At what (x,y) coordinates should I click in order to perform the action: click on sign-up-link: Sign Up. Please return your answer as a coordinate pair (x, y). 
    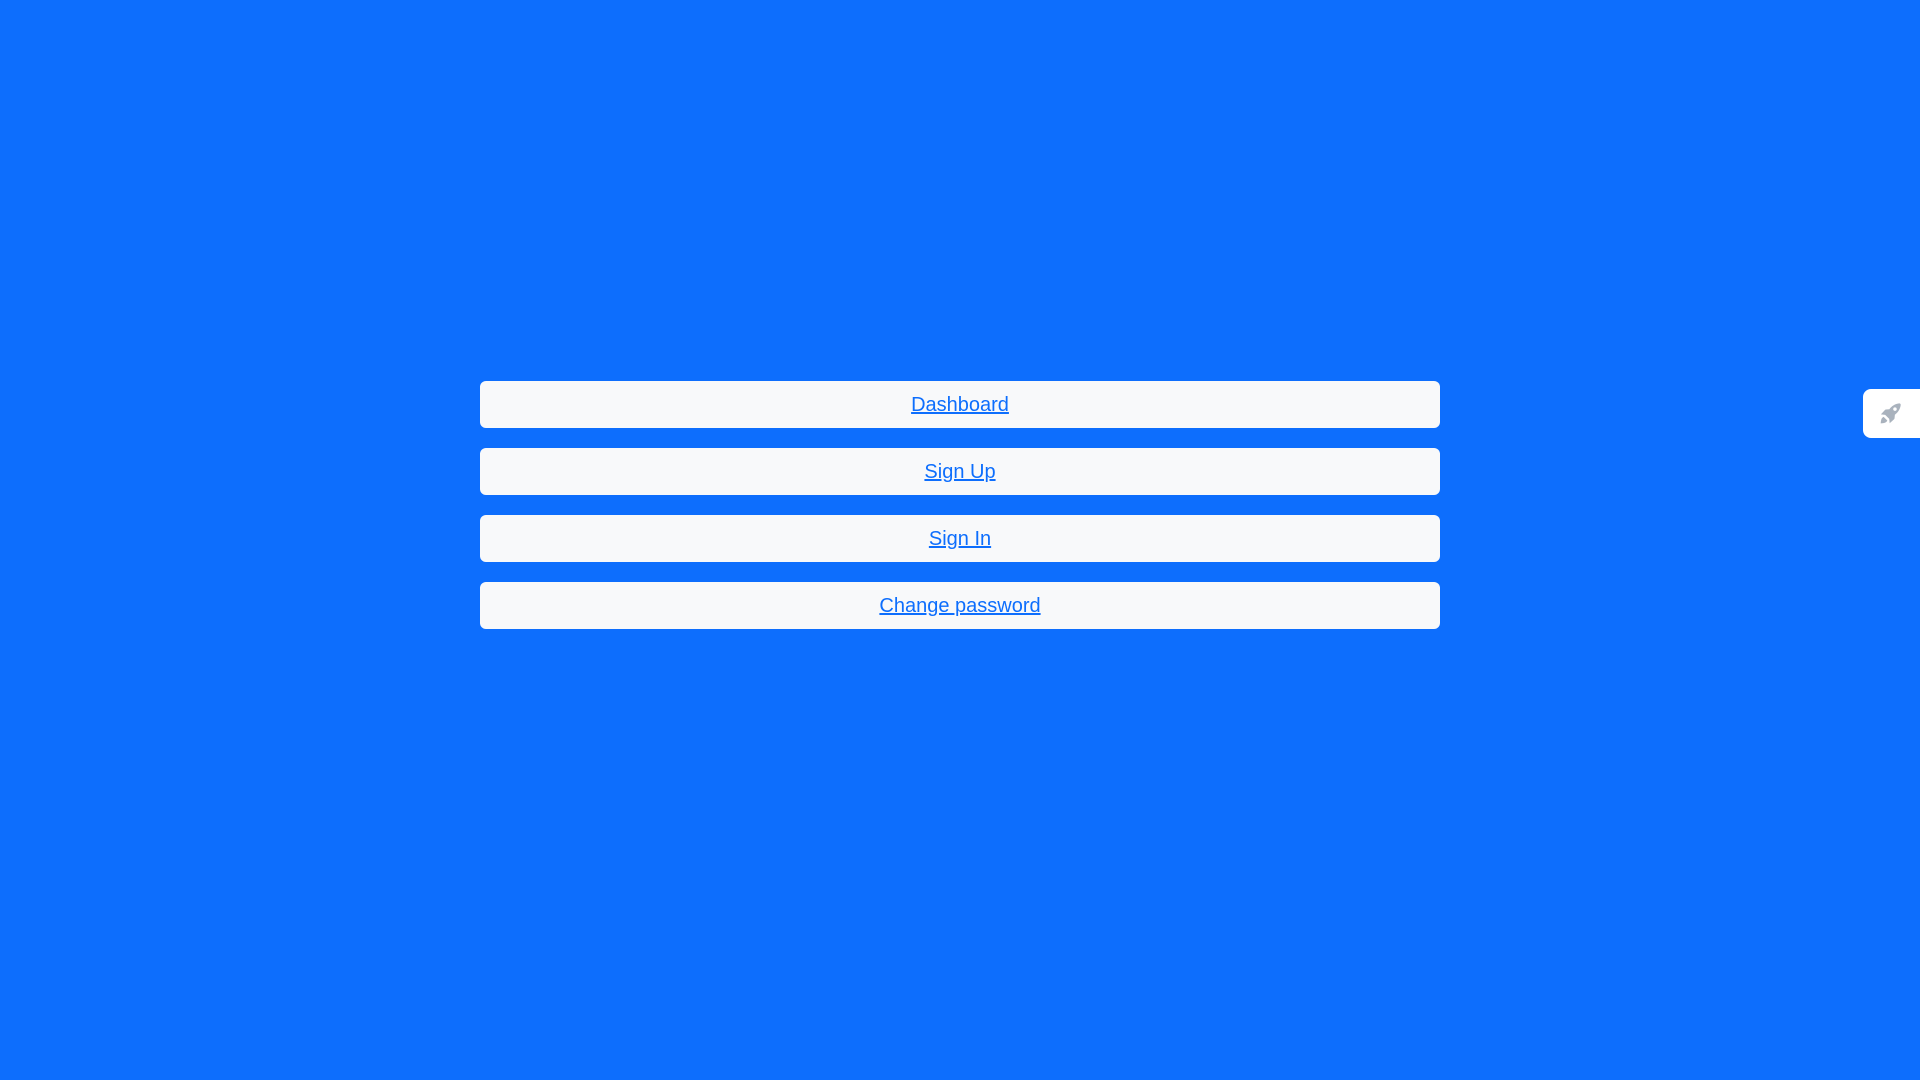
    Looking at the image, I should click on (959, 472).